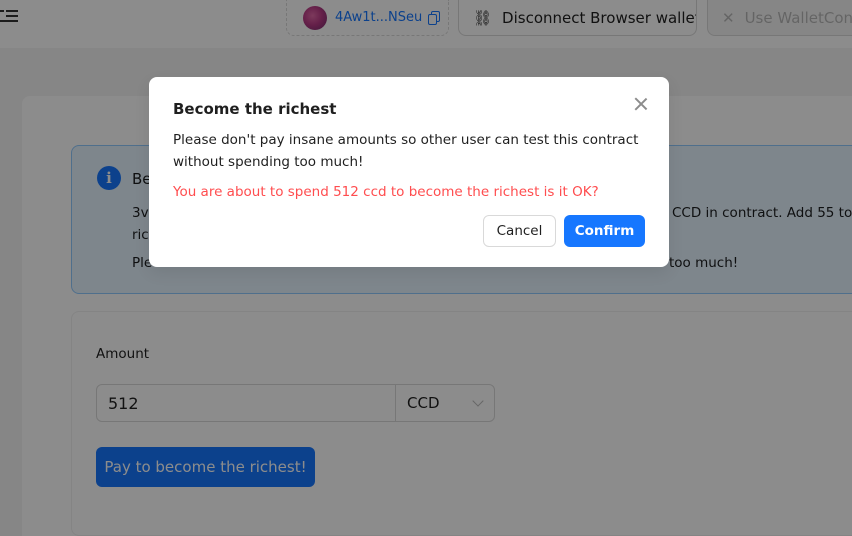 The height and width of the screenshot is (536, 852). What do you see at coordinates (519, 231) in the screenshot?
I see `cancel-button: Cancel` at bounding box center [519, 231].